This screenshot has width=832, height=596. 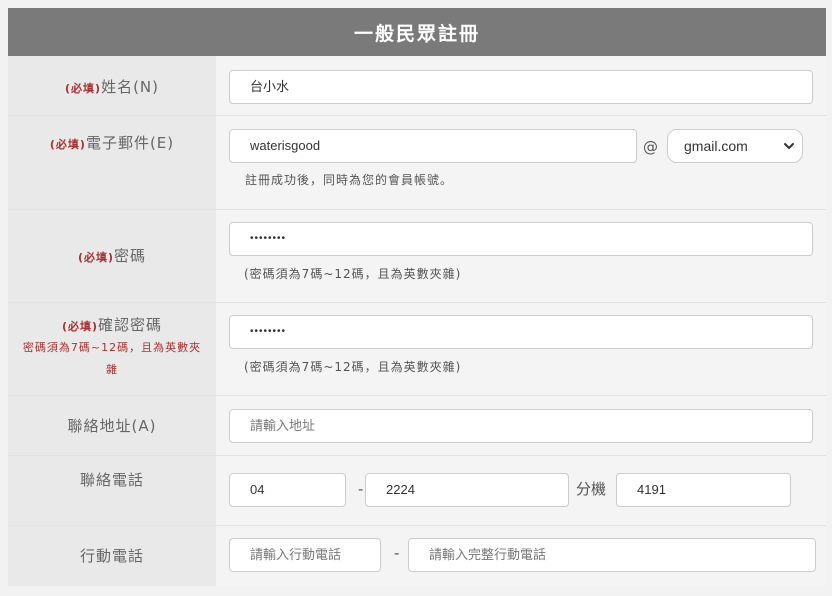 What do you see at coordinates (112, 425) in the screenshot?
I see `address-label: 聯絡地址(A)` at bounding box center [112, 425].